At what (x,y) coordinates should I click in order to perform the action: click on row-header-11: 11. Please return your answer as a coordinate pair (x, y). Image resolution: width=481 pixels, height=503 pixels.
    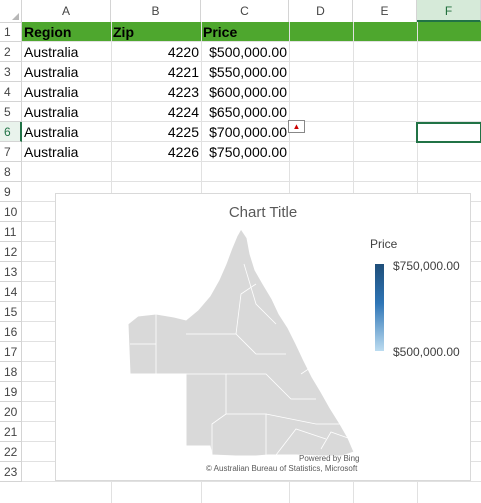
    Looking at the image, I should click on (11, 232).